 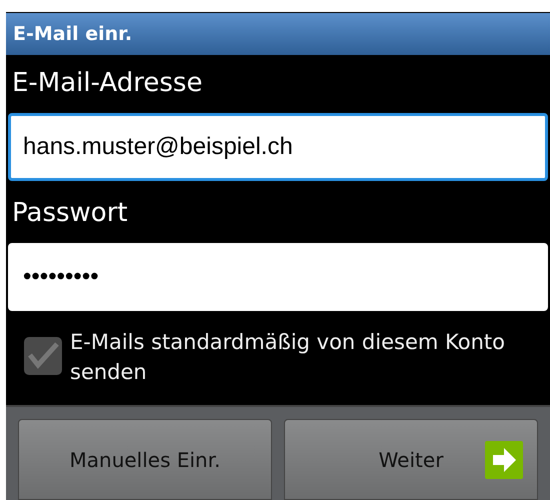 What do you see at coordinates (70, 213) in the screenshot?
I see `field-label: Passwort` at bounding box center [70, 213].